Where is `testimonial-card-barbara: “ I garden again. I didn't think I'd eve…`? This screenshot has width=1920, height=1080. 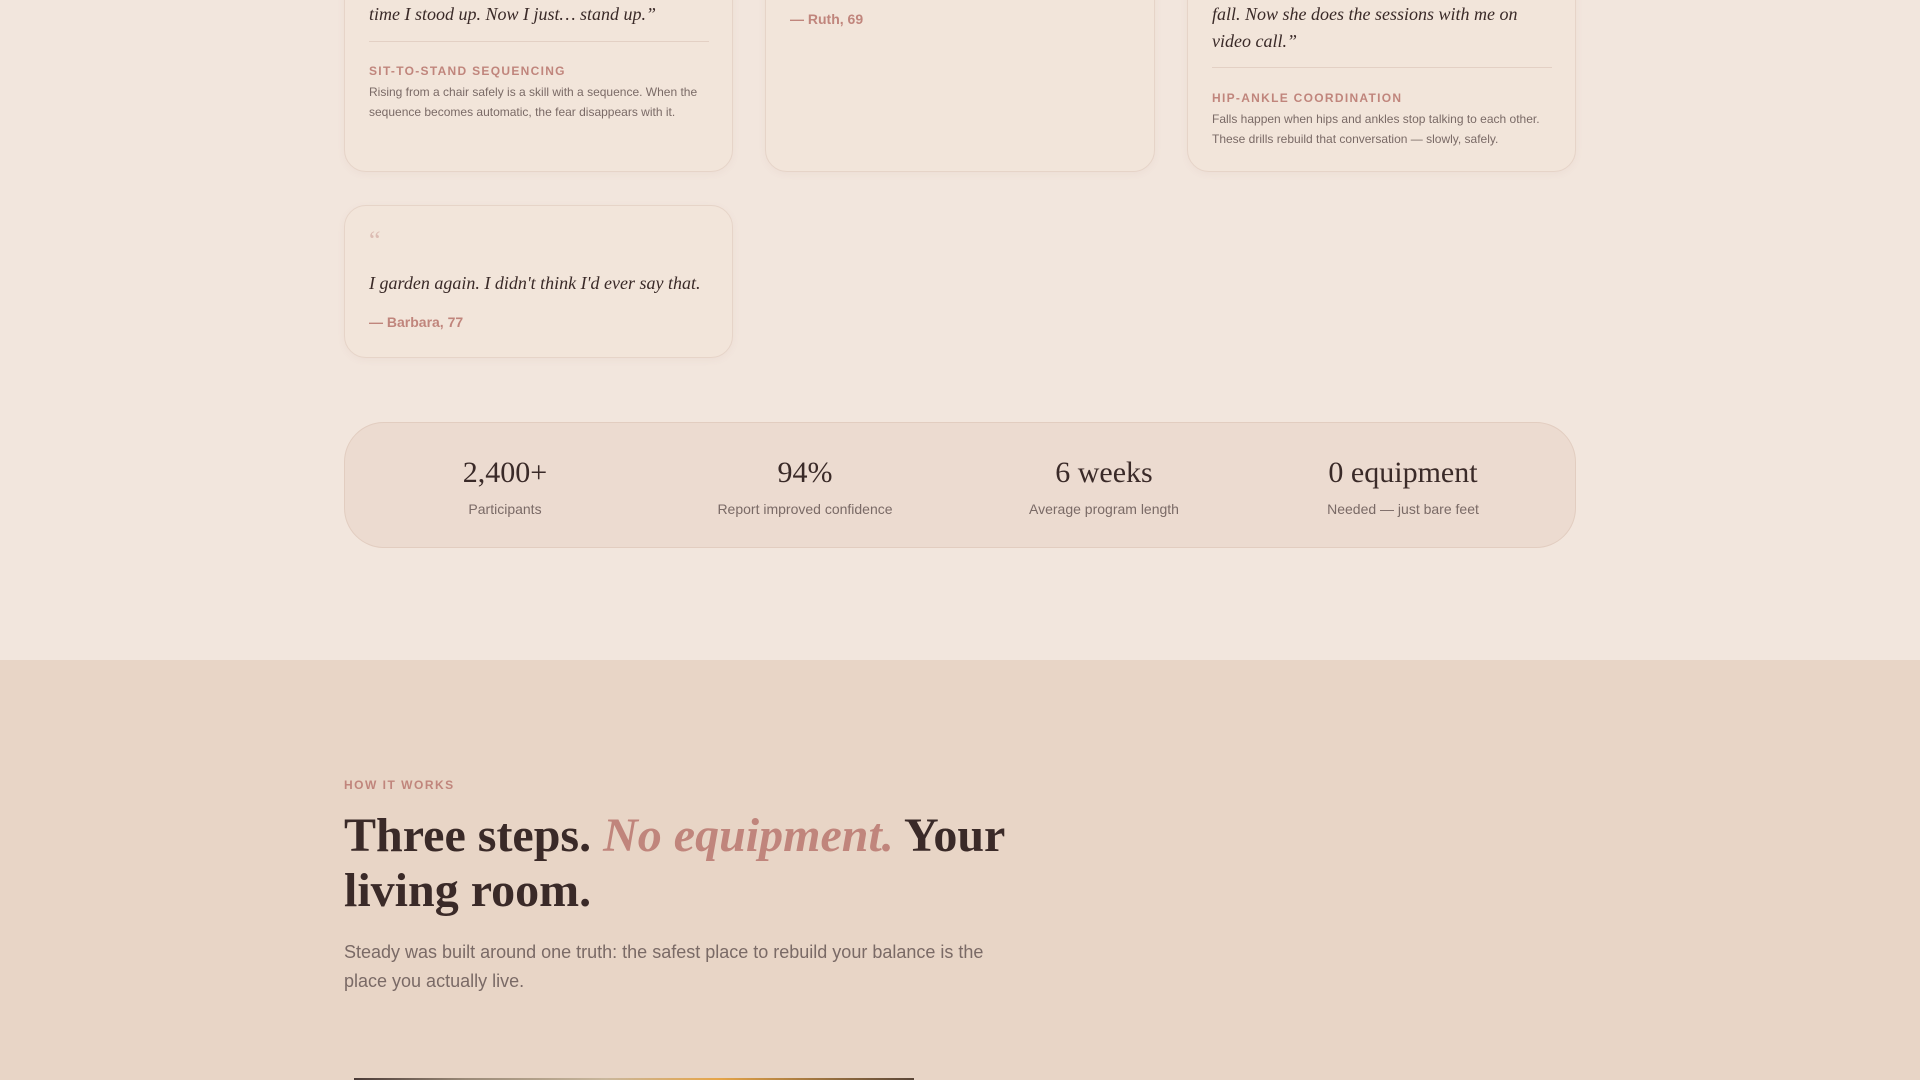 testimonial-card-barbara: “ I garden again. I didn't think I'd eve… is located at coordinates (538, 281).